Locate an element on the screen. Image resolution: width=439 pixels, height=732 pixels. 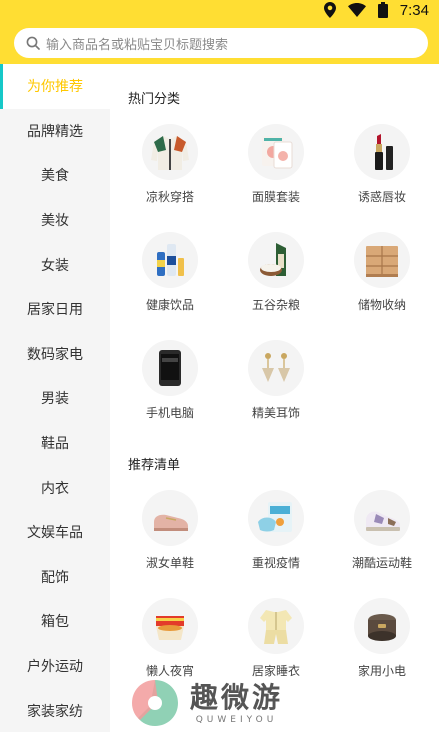
top-bar: 7:34 输入商品名或粘贴宝贝标题搜索 is located at coordinates (219, 32).